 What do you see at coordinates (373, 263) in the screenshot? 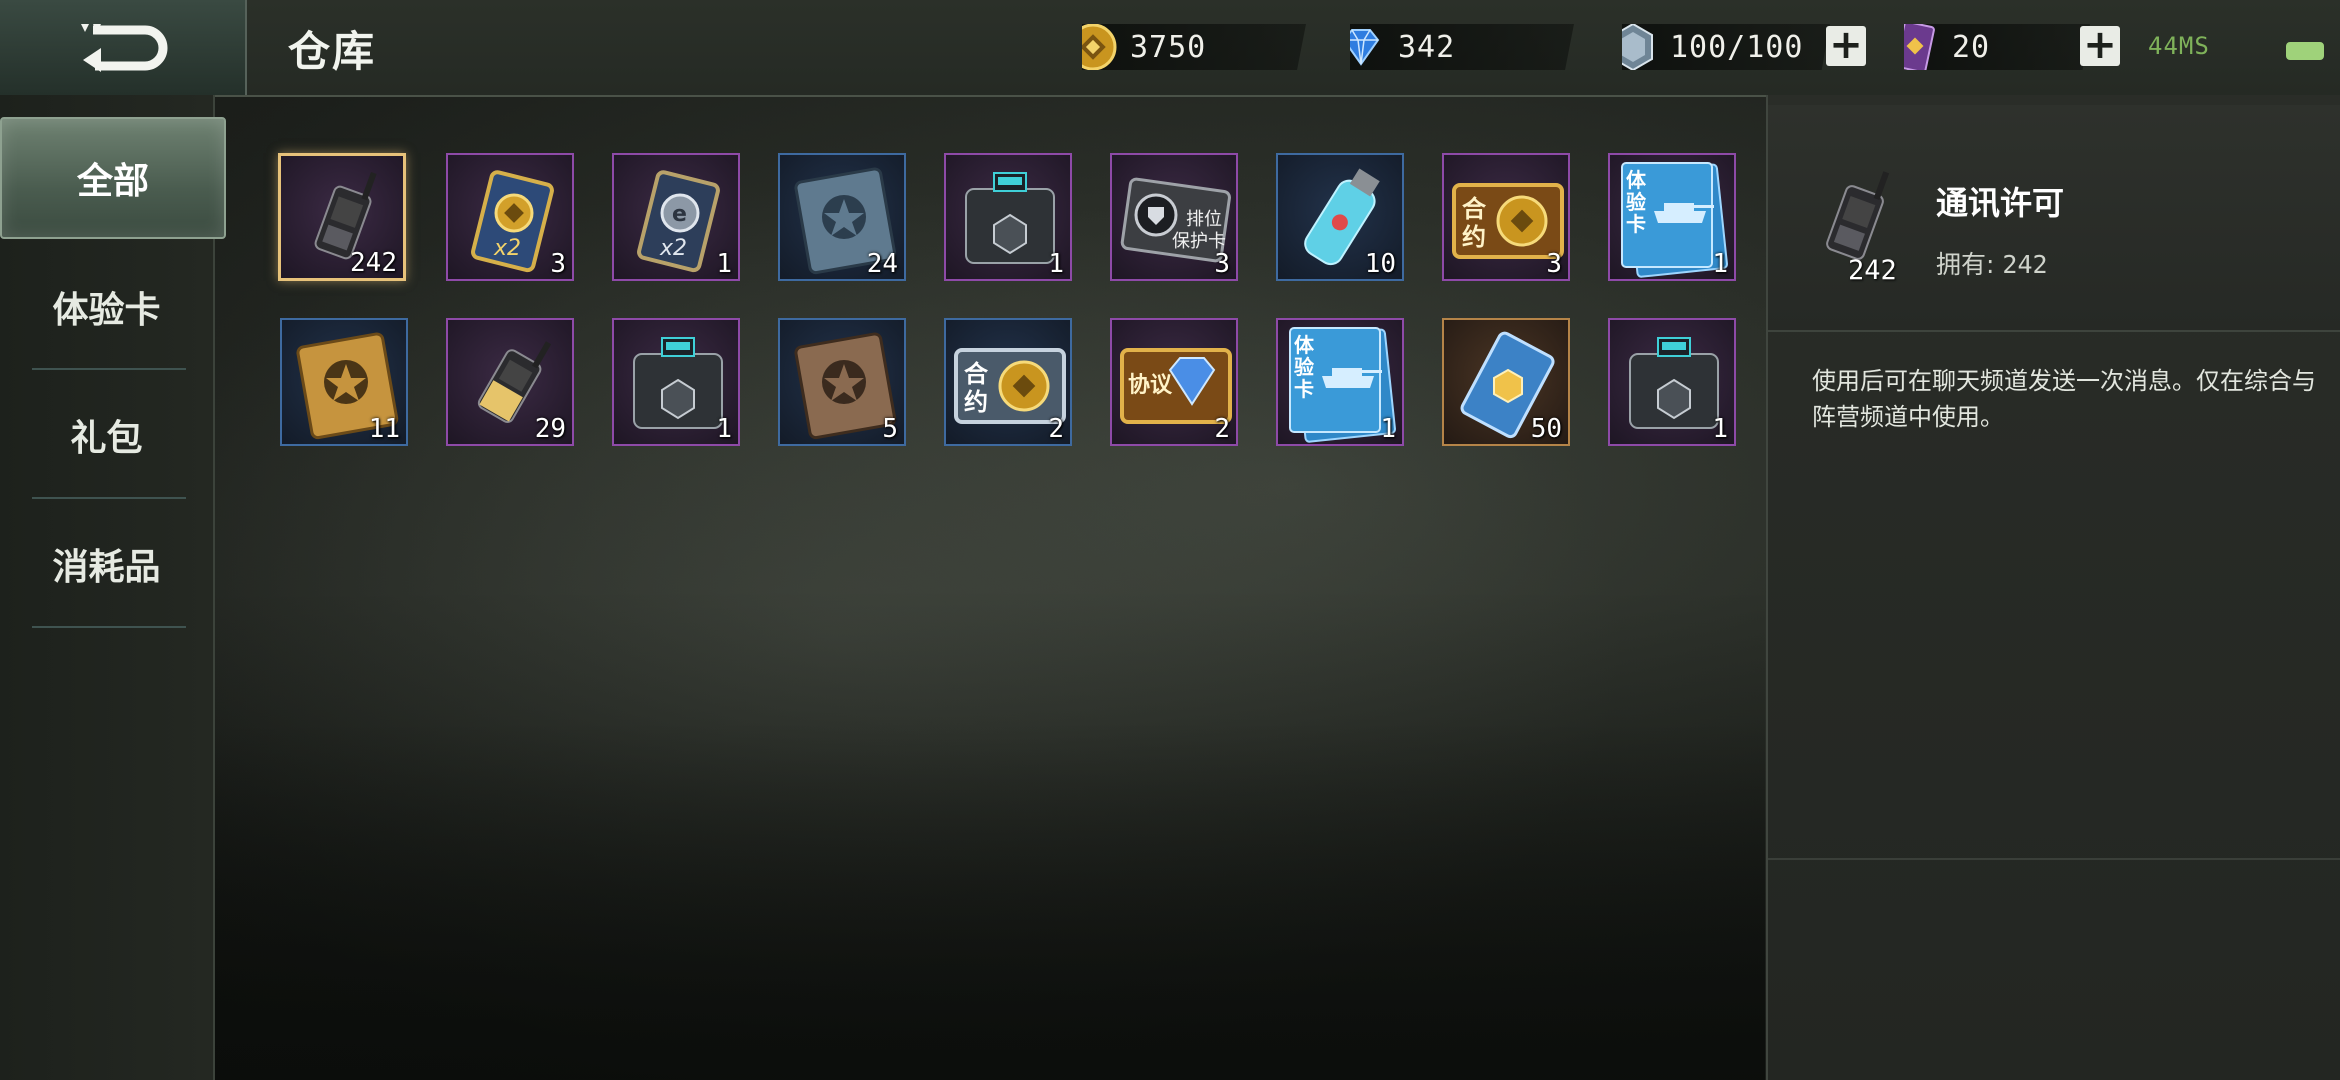
I see `item-count: 242` at bounding box center [373, 263].